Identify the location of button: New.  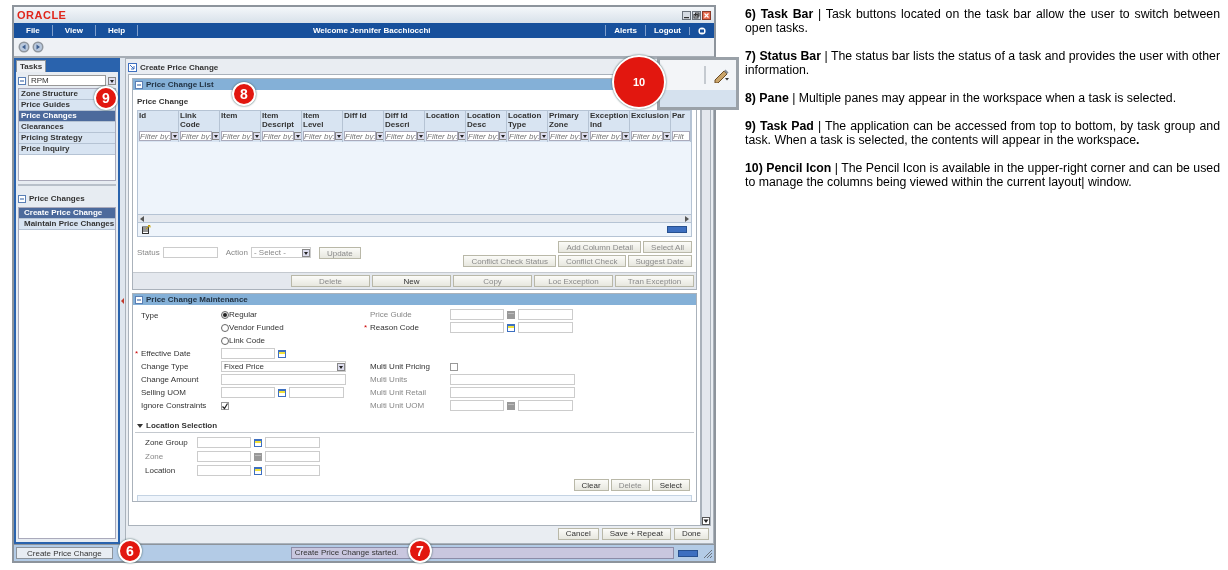
(411, 281).